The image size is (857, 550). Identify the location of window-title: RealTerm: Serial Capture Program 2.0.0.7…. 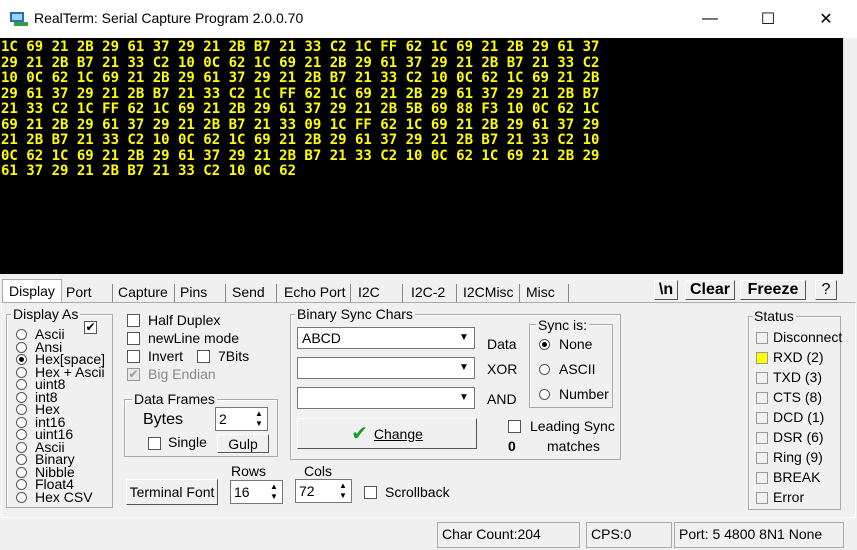
(169, 18).